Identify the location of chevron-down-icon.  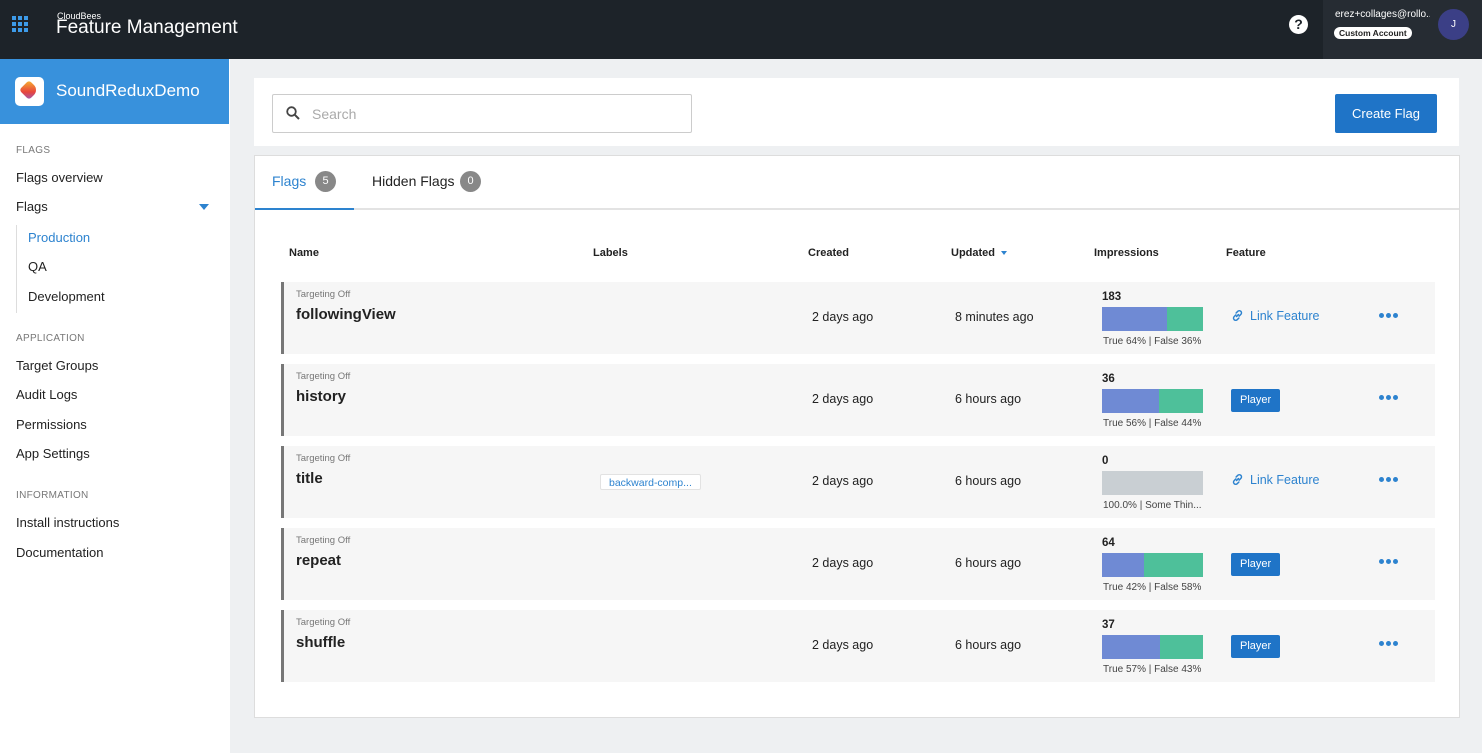
(204, 207).